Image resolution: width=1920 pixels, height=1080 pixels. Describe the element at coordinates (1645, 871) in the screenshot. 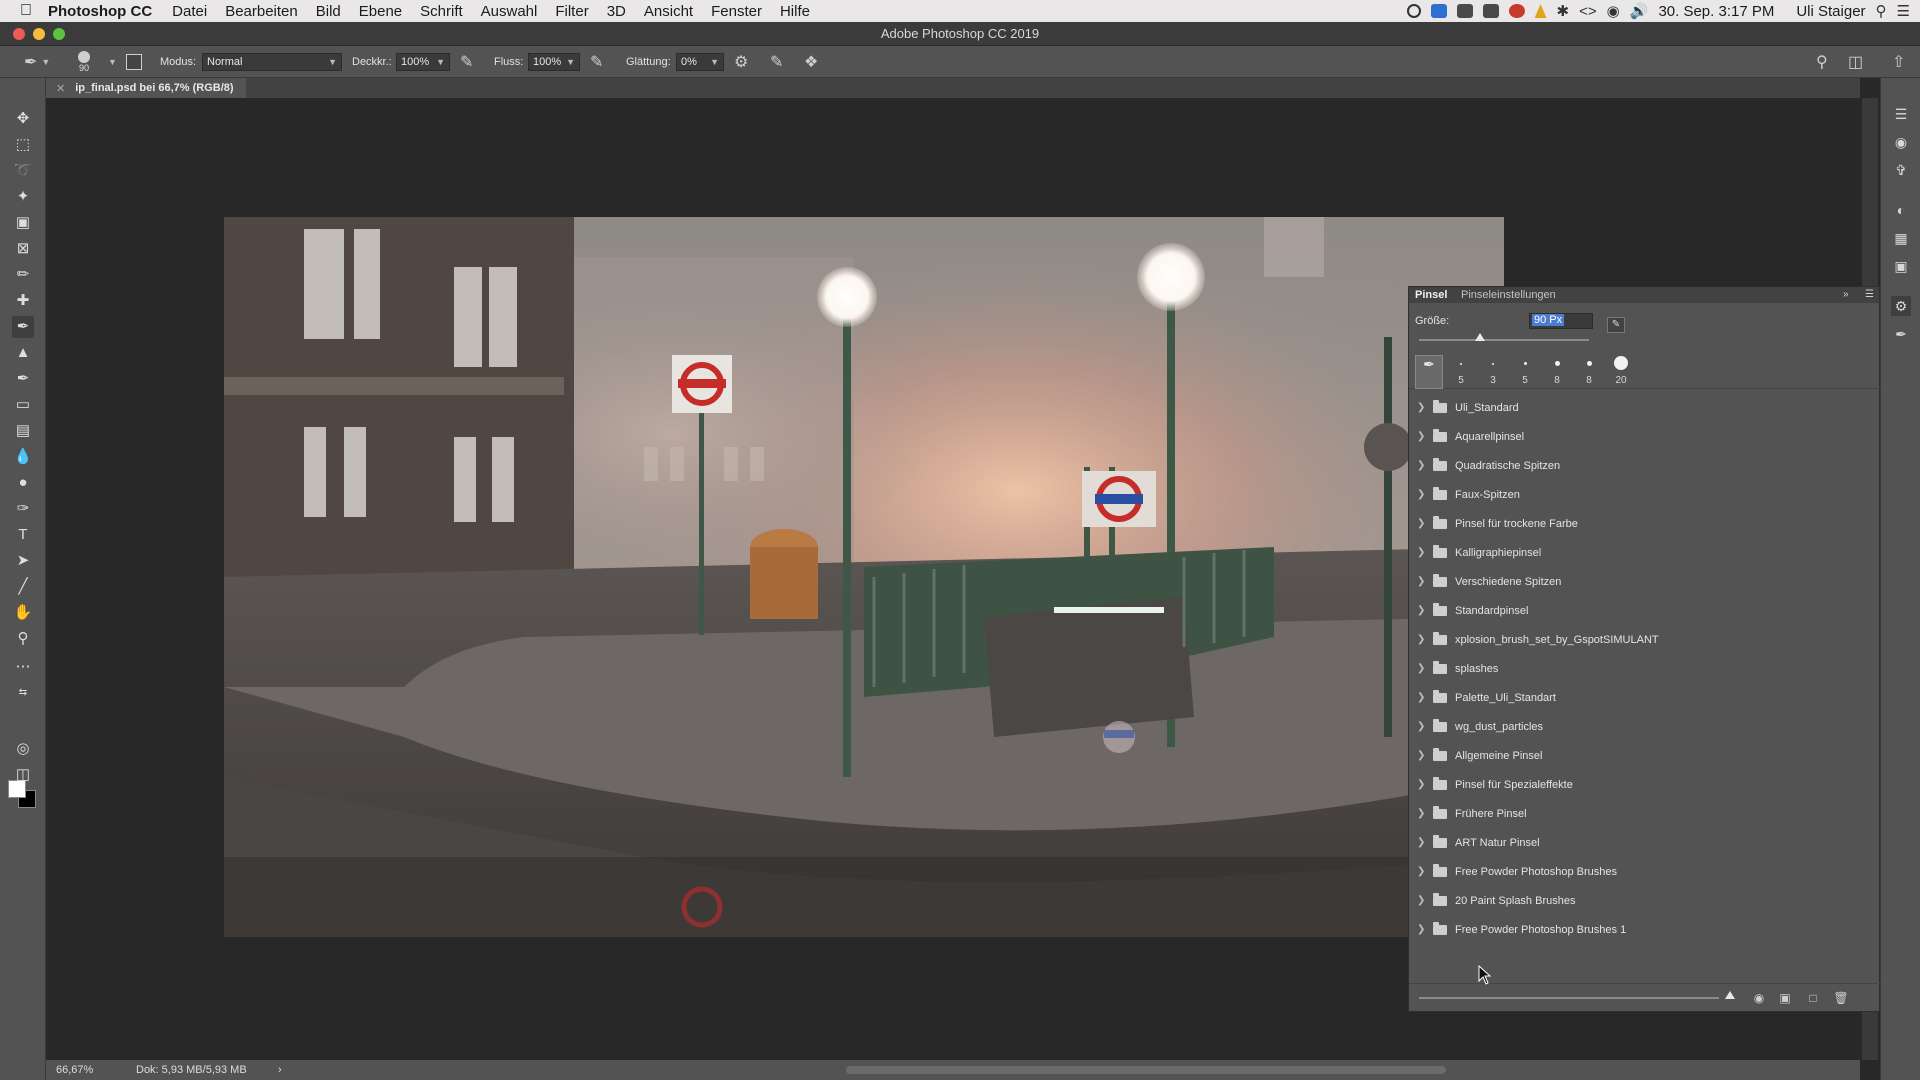

I see `brush-folder-item: ❯ Free Powder Photoshop Brushes` at that location.